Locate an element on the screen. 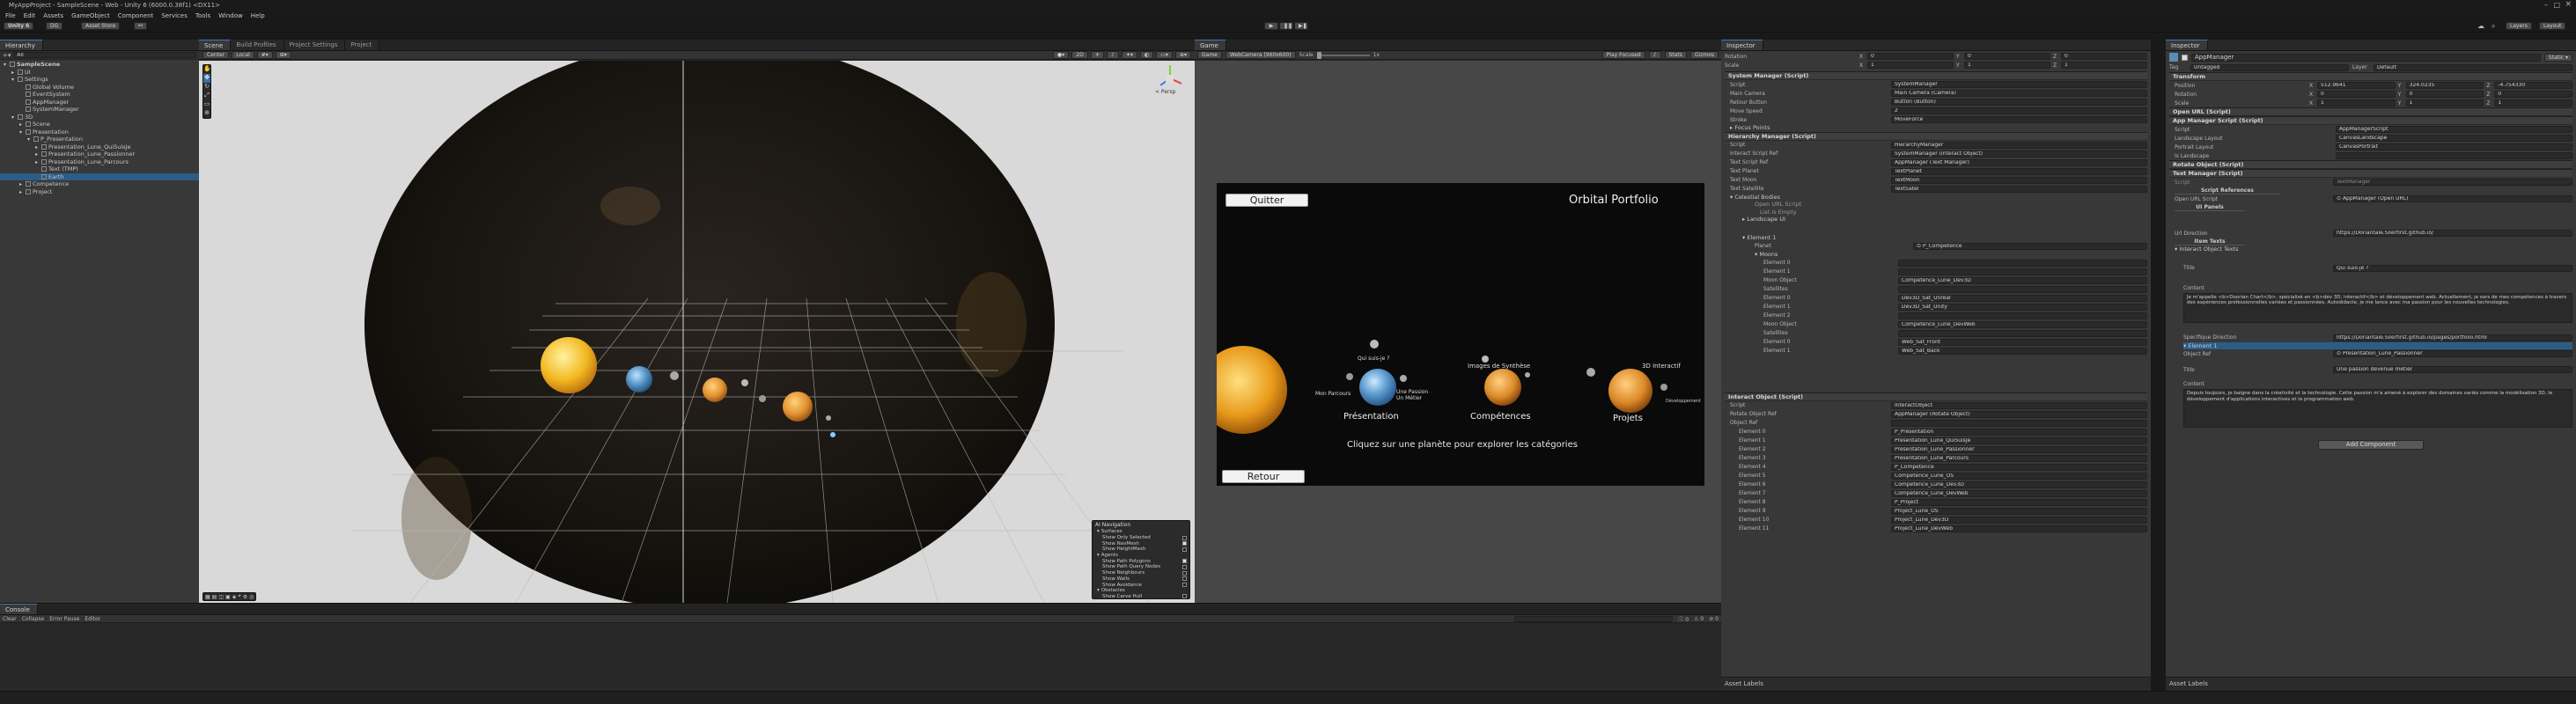 The image size is (2576, 704). transform-tool-icon: ⊕ is located at coordinates (207, 114).